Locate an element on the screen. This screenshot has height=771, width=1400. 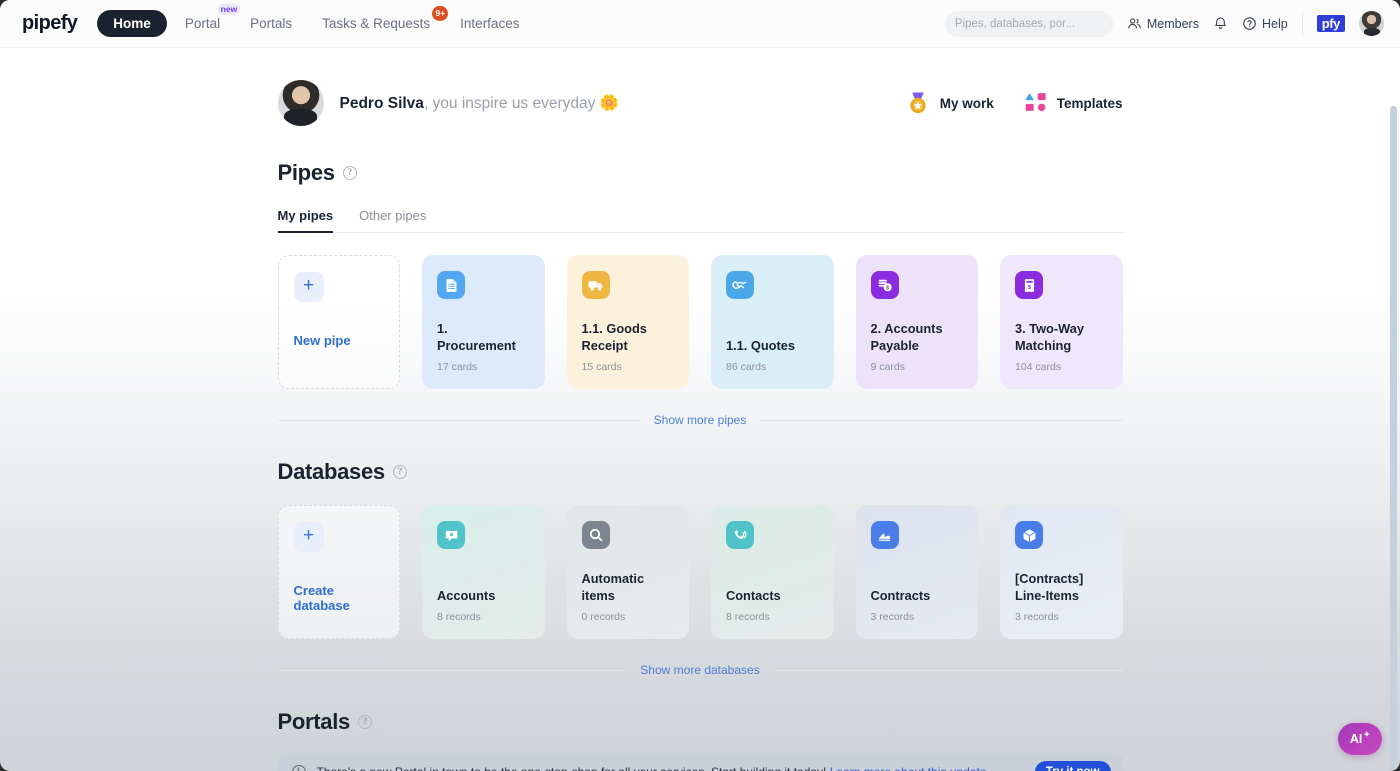
invoice-icon: $ is located at coordinates (1029, 285).